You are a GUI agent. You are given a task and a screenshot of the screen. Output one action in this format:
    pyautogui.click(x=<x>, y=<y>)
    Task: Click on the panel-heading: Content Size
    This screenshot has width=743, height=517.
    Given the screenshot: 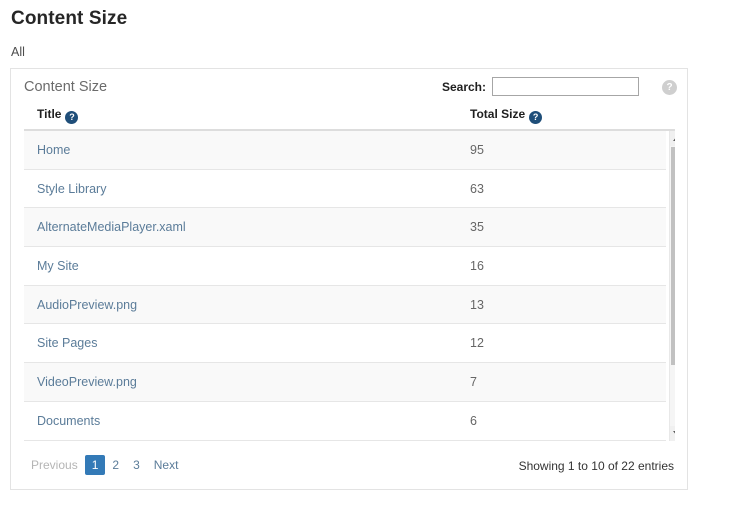 What is the action you would take?
    pyautogui.click(x=66, y=87)
    